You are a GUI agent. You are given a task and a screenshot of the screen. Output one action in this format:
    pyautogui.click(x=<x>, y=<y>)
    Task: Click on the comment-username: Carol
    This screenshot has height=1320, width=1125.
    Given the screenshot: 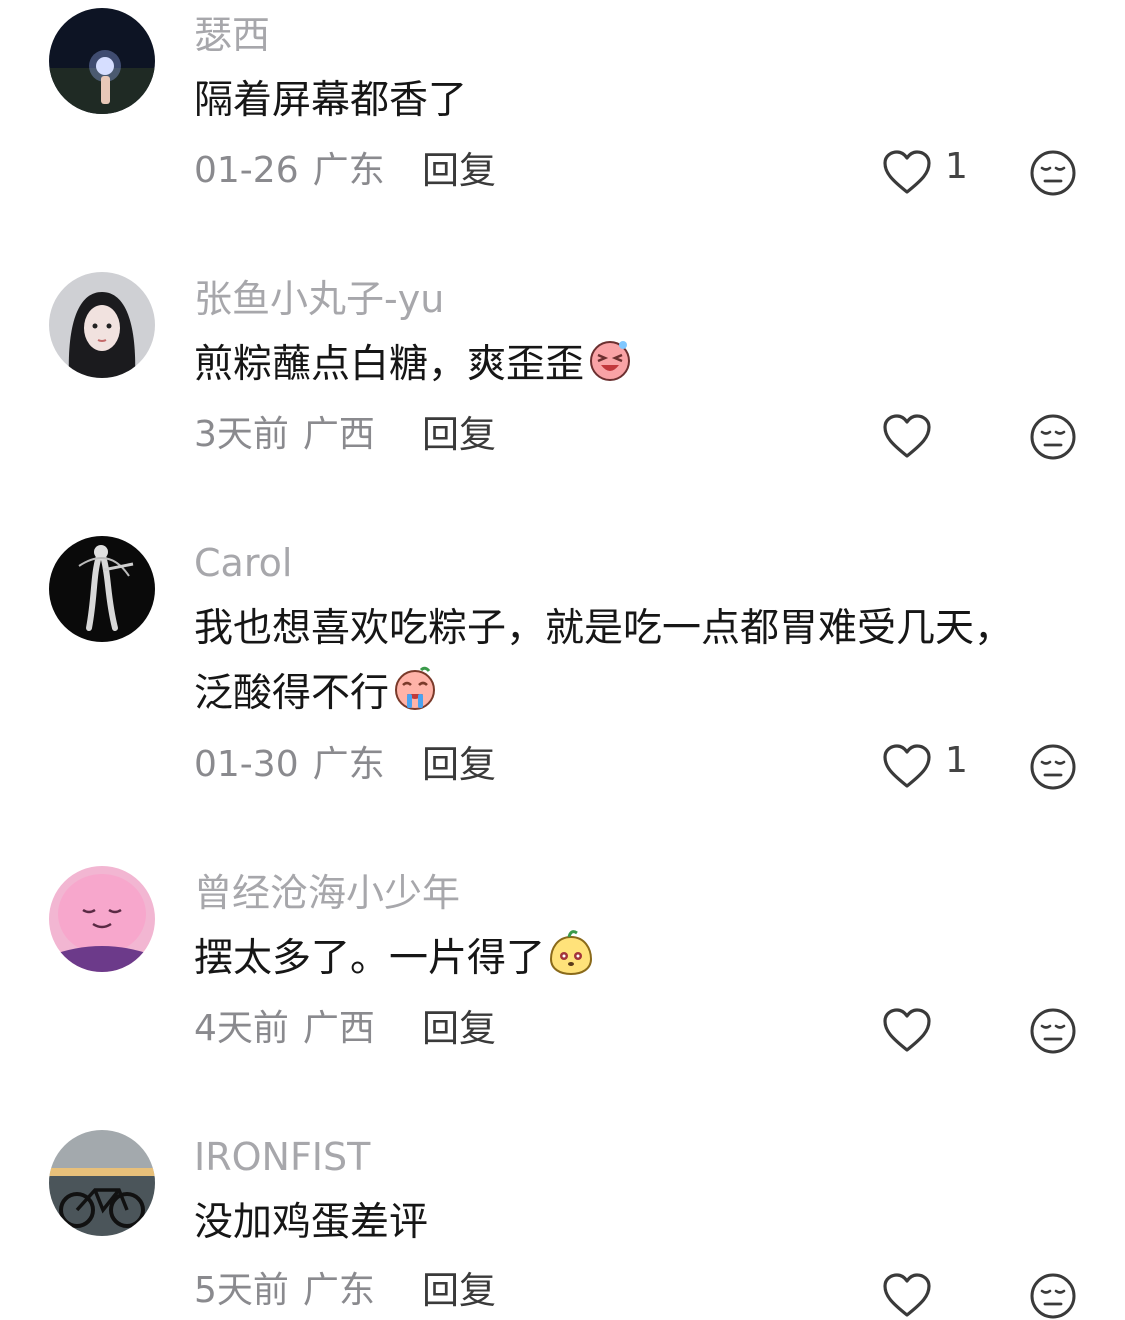 What is the action you would take?
    pyautogui.click(x=243, y=563)
    